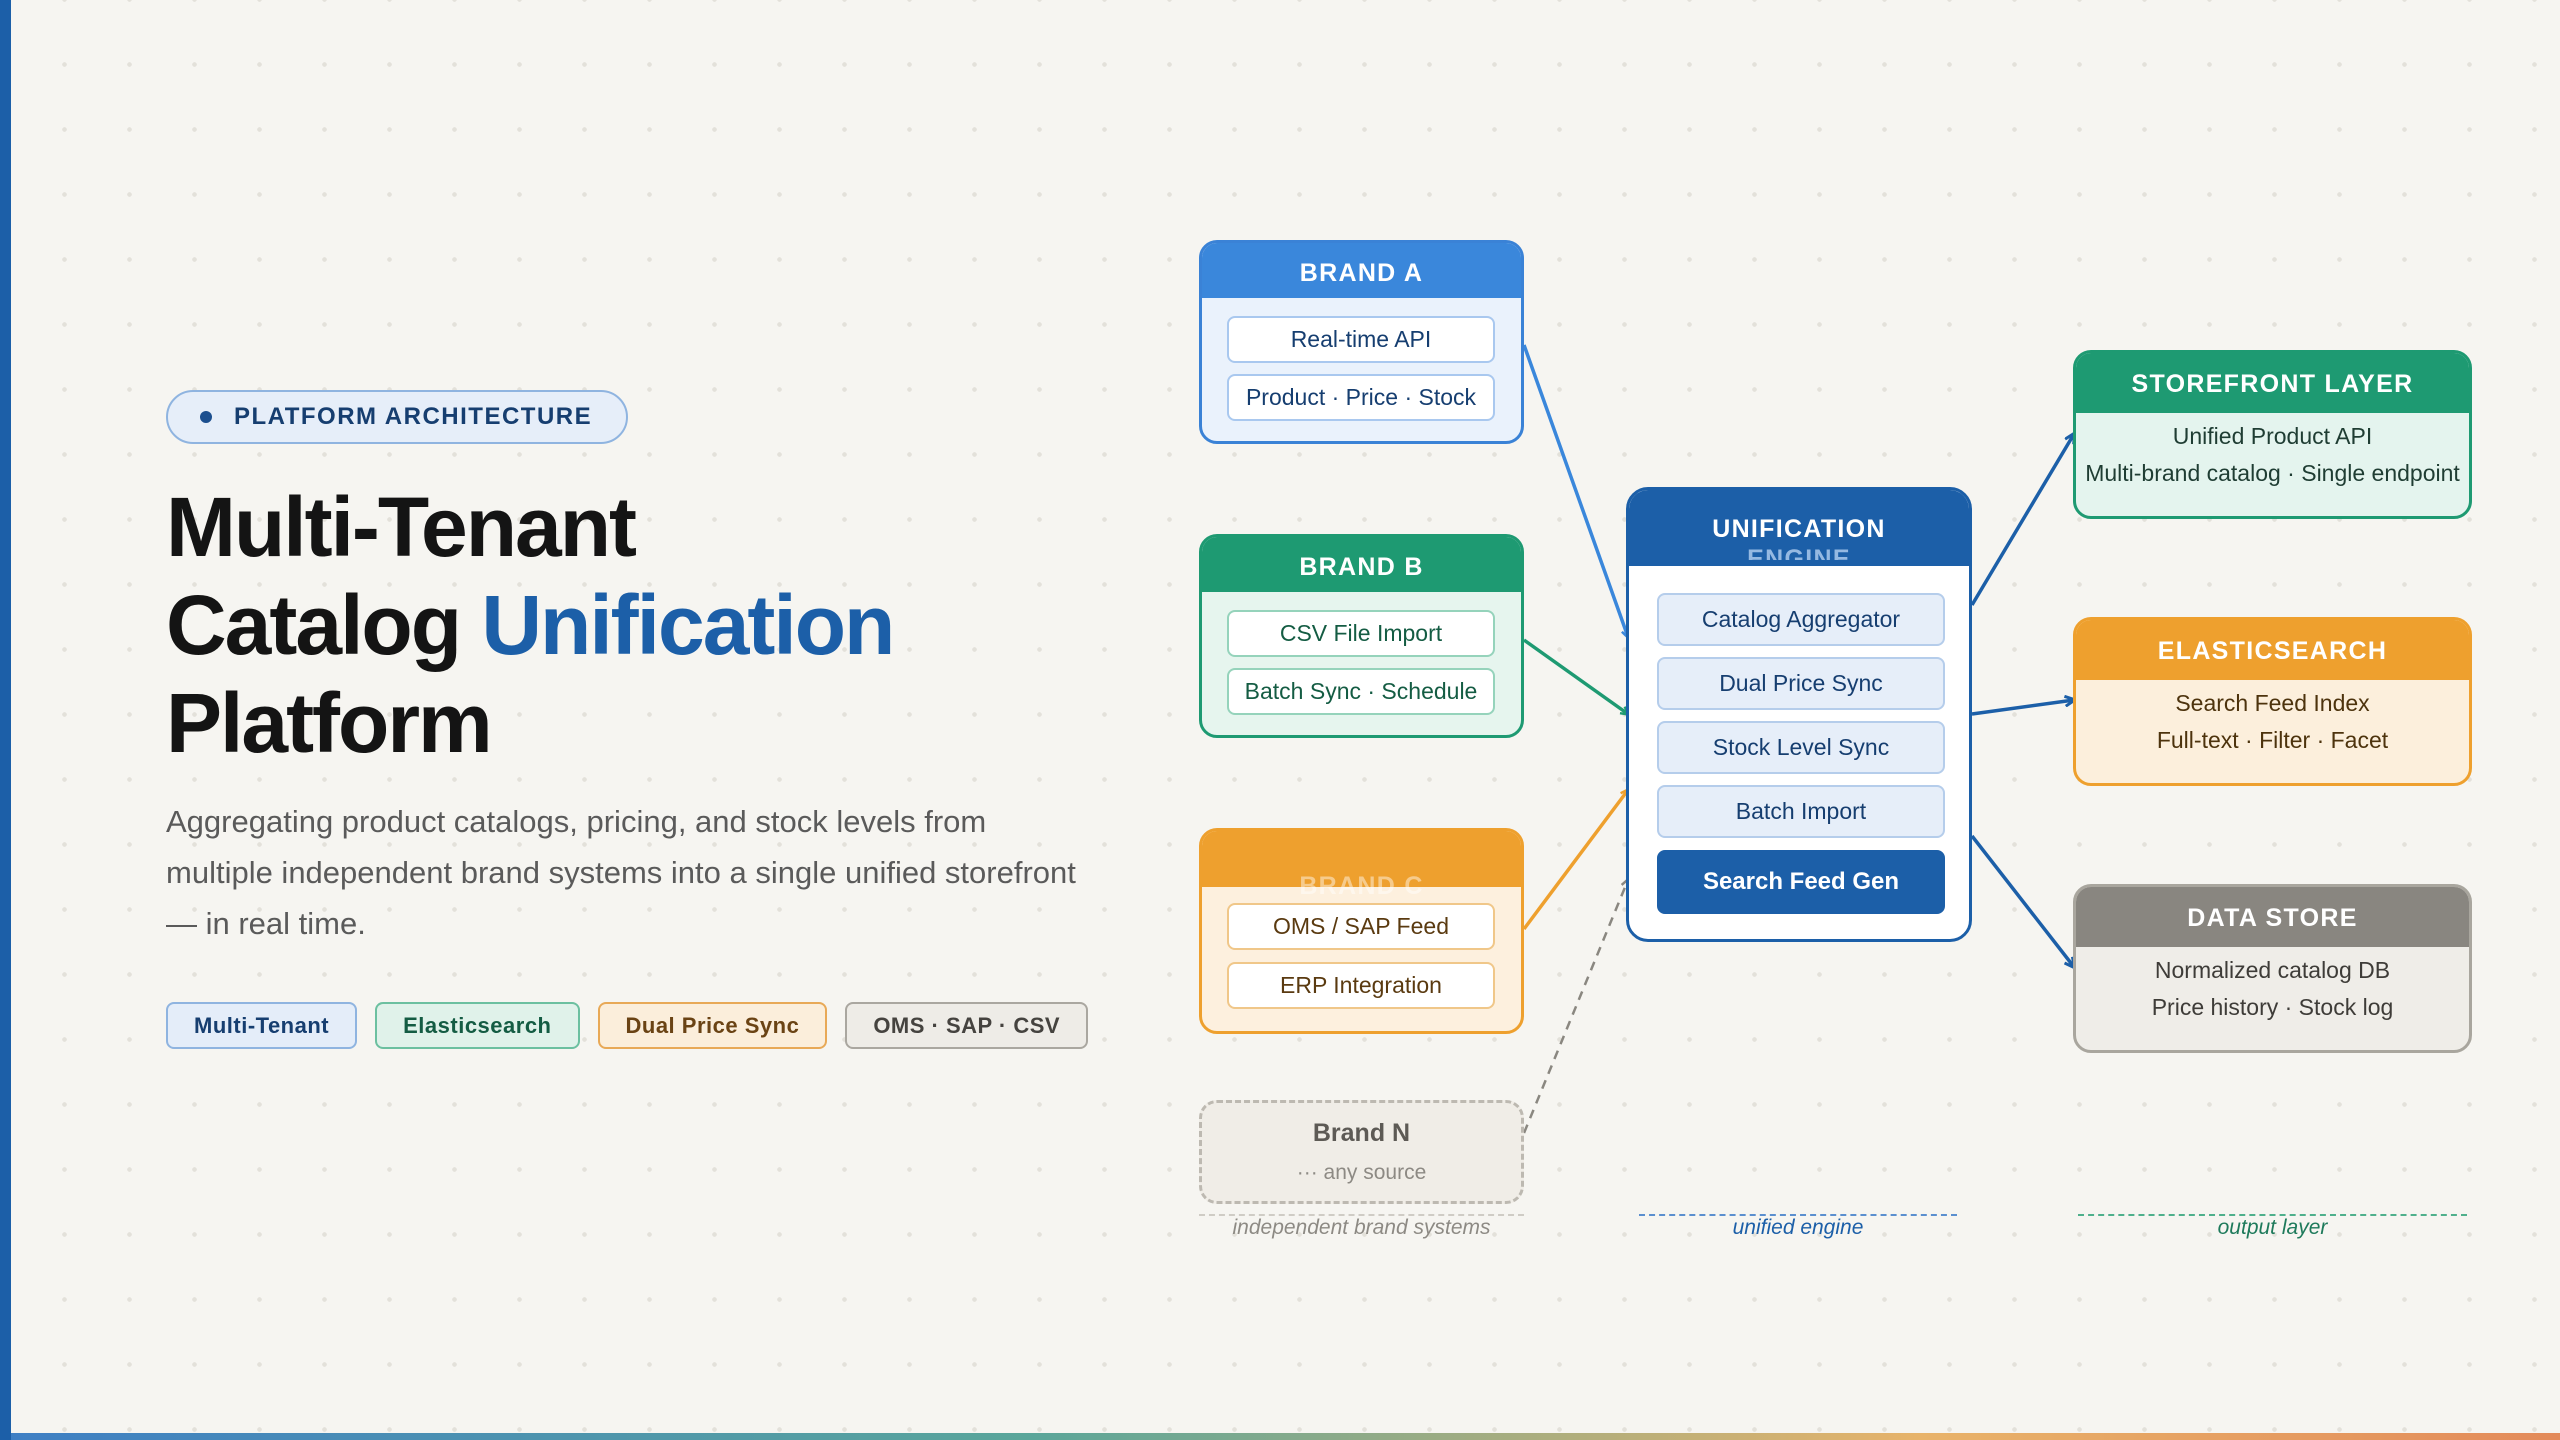 The image size is (2560, 1440). I want to click on arrow-brand-a-to-engine, so click(1575, 490).